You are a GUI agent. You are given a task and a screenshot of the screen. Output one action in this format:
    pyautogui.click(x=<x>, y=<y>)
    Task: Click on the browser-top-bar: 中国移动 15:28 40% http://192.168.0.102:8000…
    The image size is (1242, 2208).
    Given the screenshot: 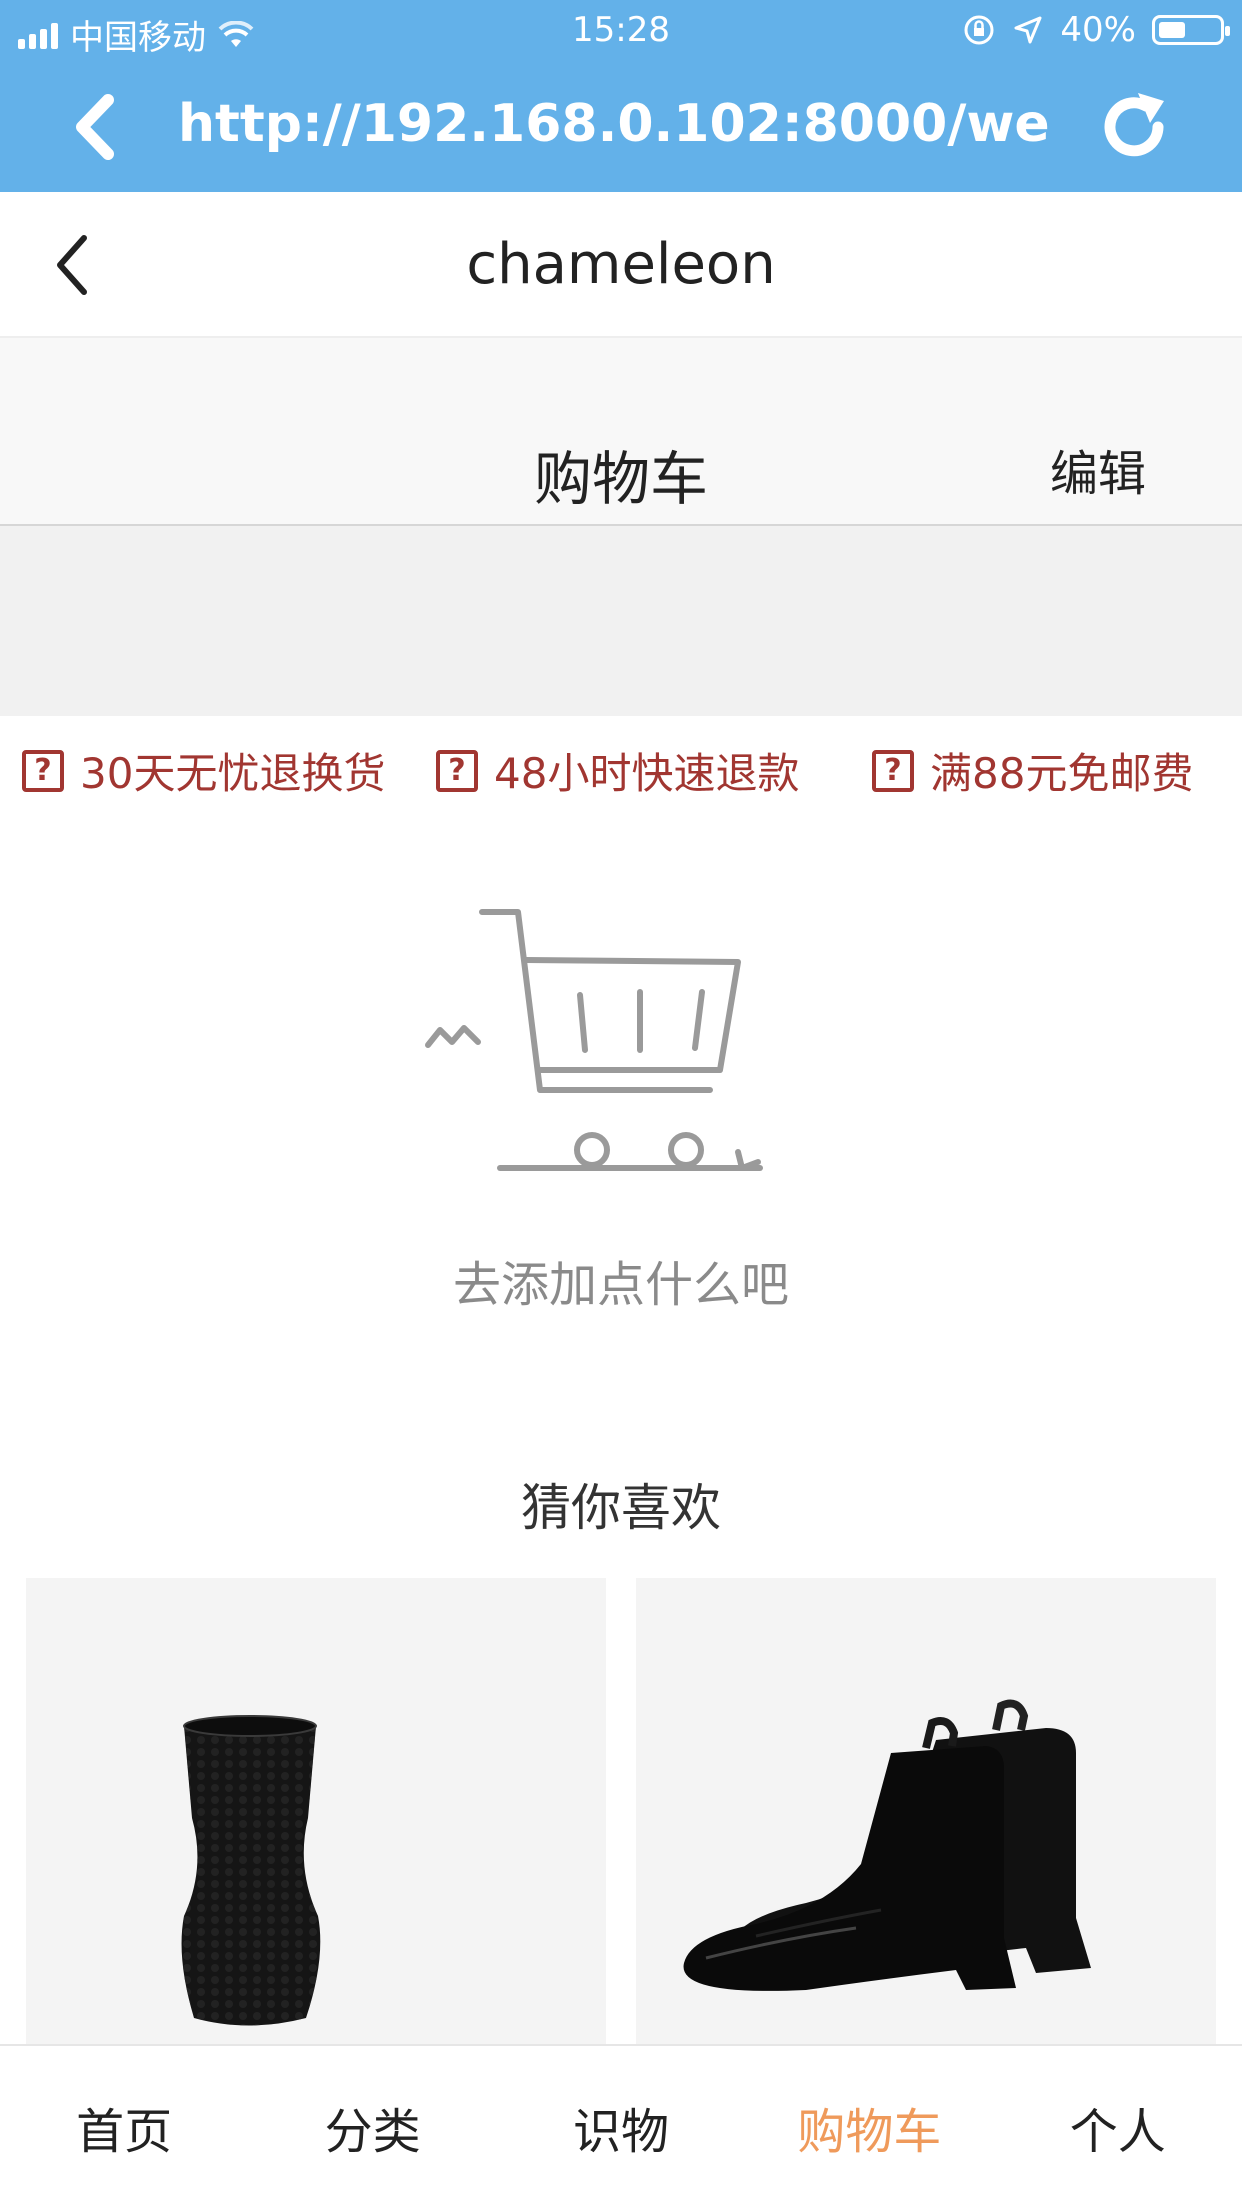 What is the action you would take?
    pyautogui.click(x=621, y=96)
    